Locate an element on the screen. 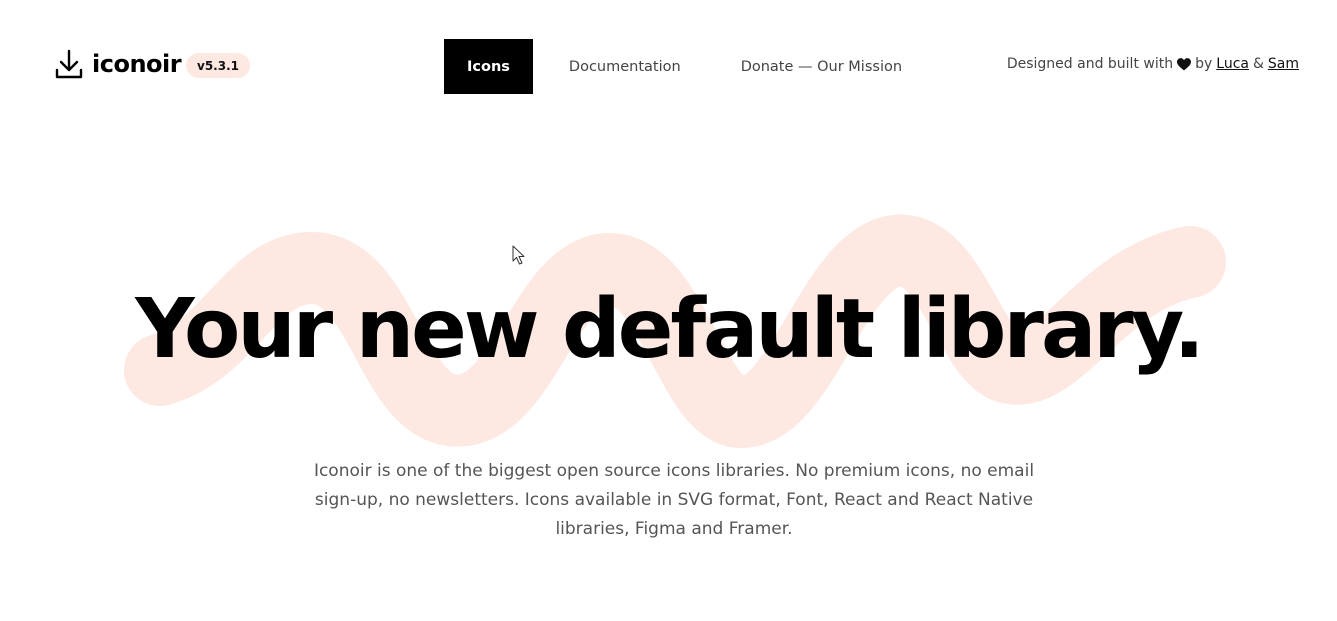 The height and width of the screenshot is (621, 1337). main-nav: Icons Documentation Donate — Our Mission is located at coordinates (673, 66).